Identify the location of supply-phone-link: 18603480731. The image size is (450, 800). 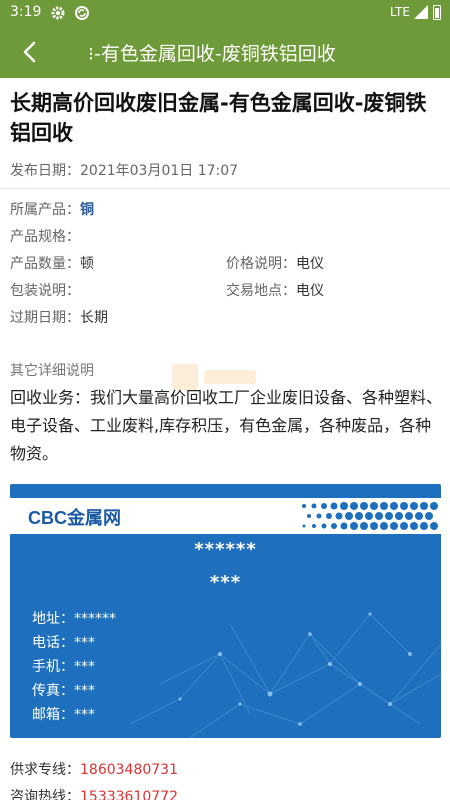
(129, 770).